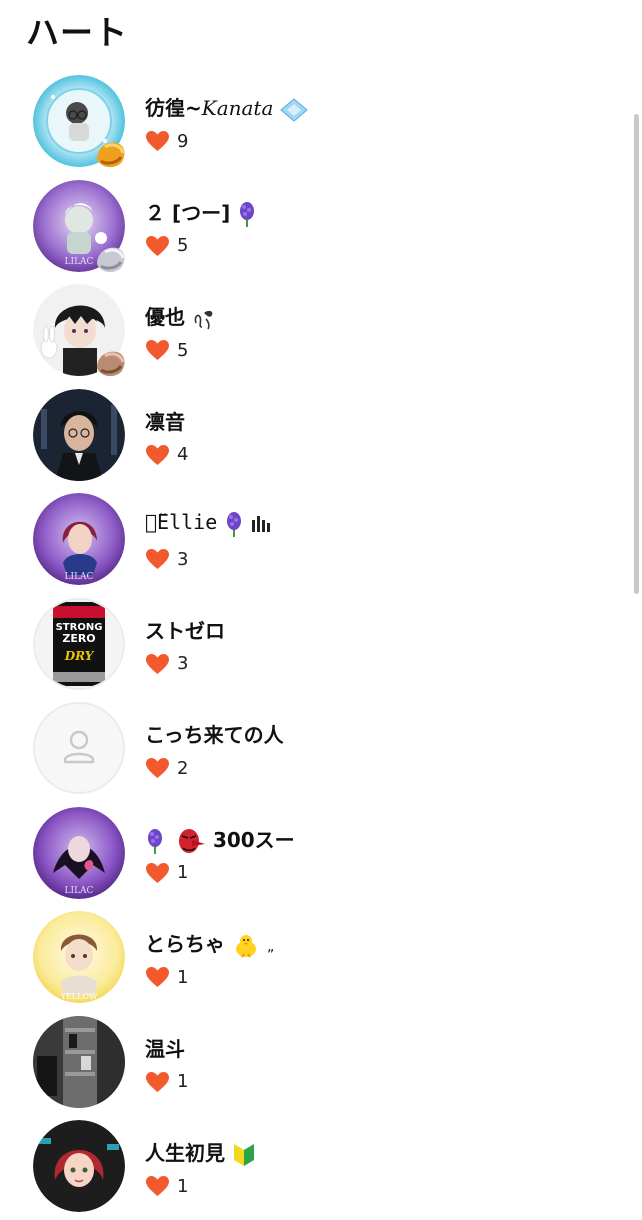 Image resolution: width=642 pixels, height=1220 pixels. I want to click on list-item: 凛音 4, so click(315, 436).